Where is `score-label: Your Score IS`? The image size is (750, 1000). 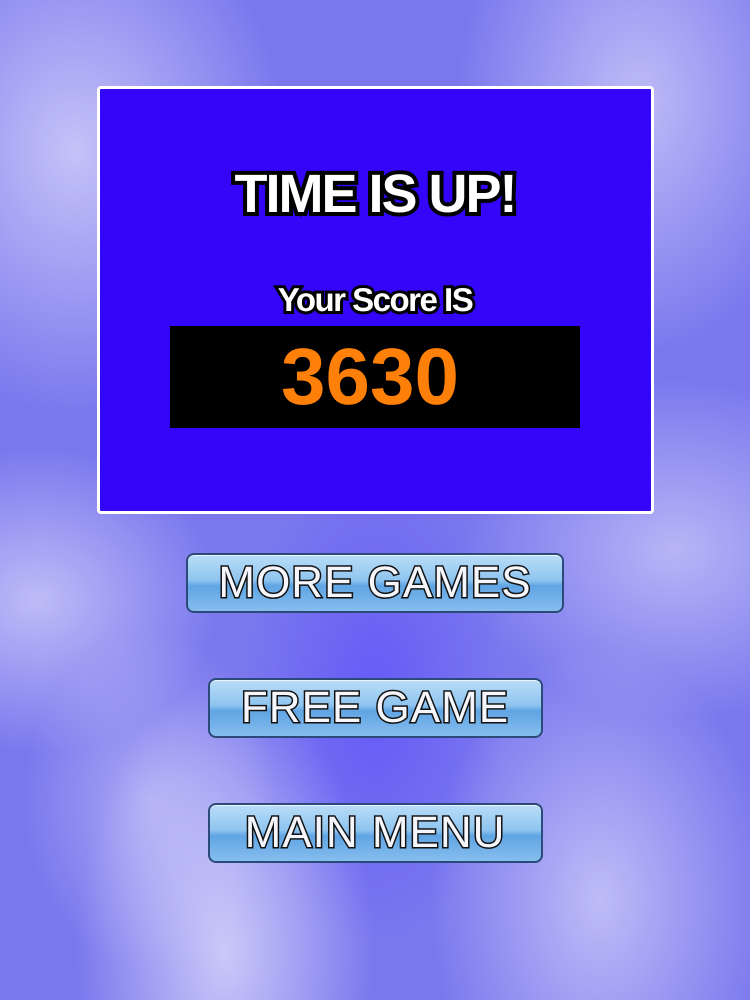
score-label: Your Score IS is located at coordinates (375, 299).